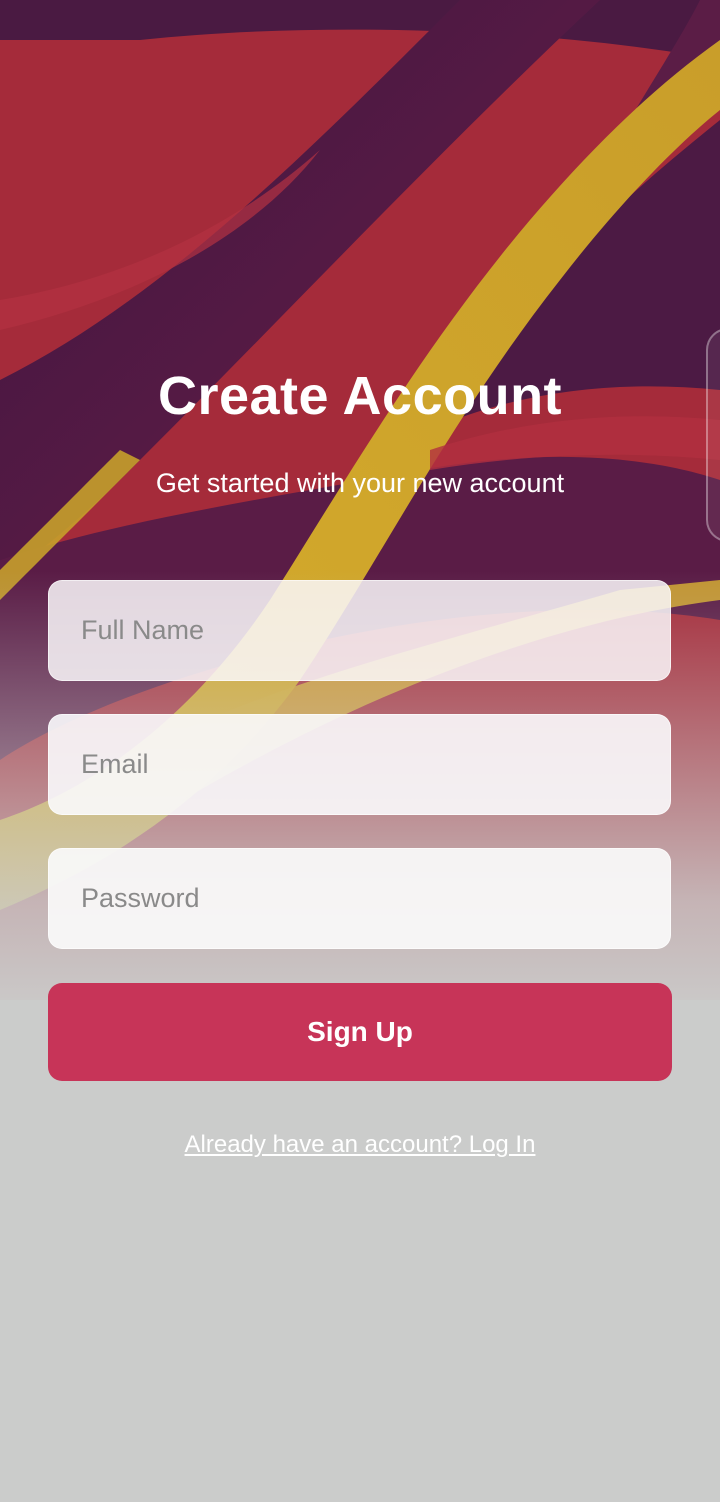 The width and height of the screenshot is (720, 1502). I want to click on sign-up-button: Sign Up, so click(360, 1032).